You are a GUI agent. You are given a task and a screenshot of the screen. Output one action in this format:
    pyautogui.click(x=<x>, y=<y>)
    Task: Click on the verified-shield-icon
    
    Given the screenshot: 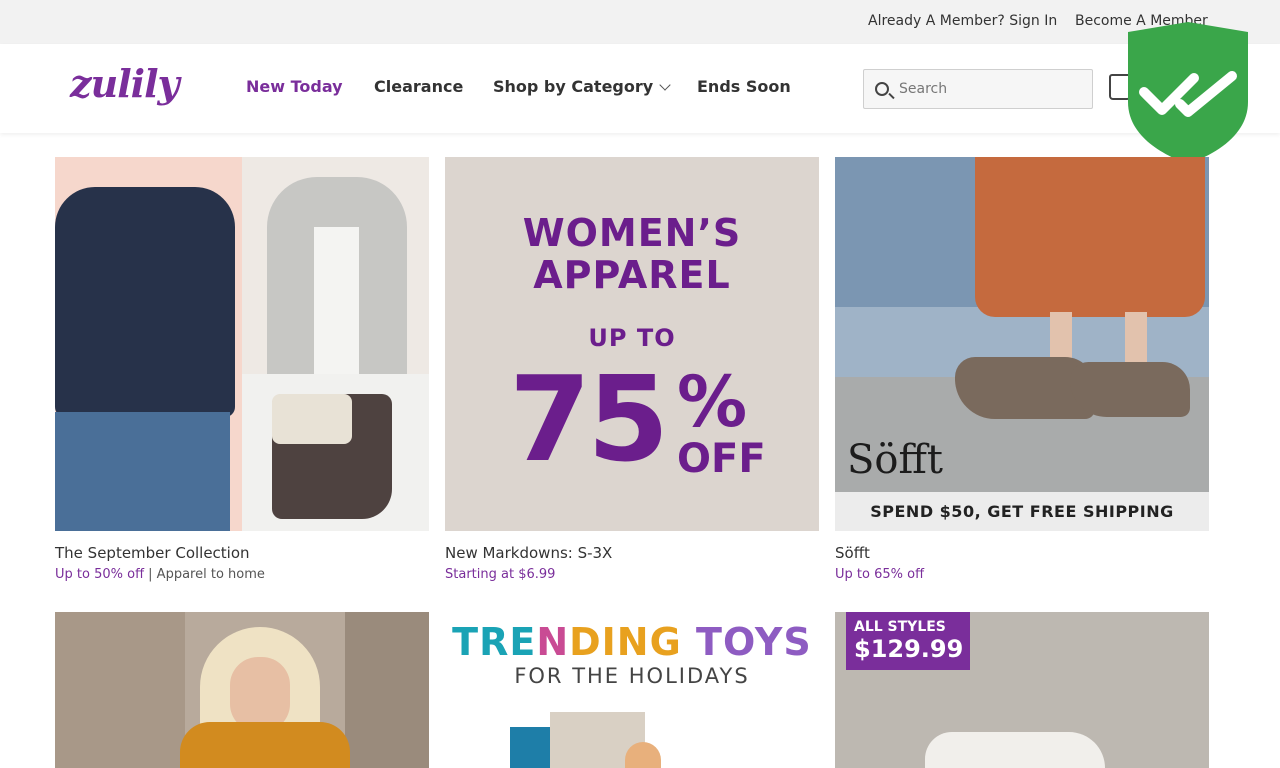 What is the action you would take?
    pyautogui.click(x=1188, y=93)
    